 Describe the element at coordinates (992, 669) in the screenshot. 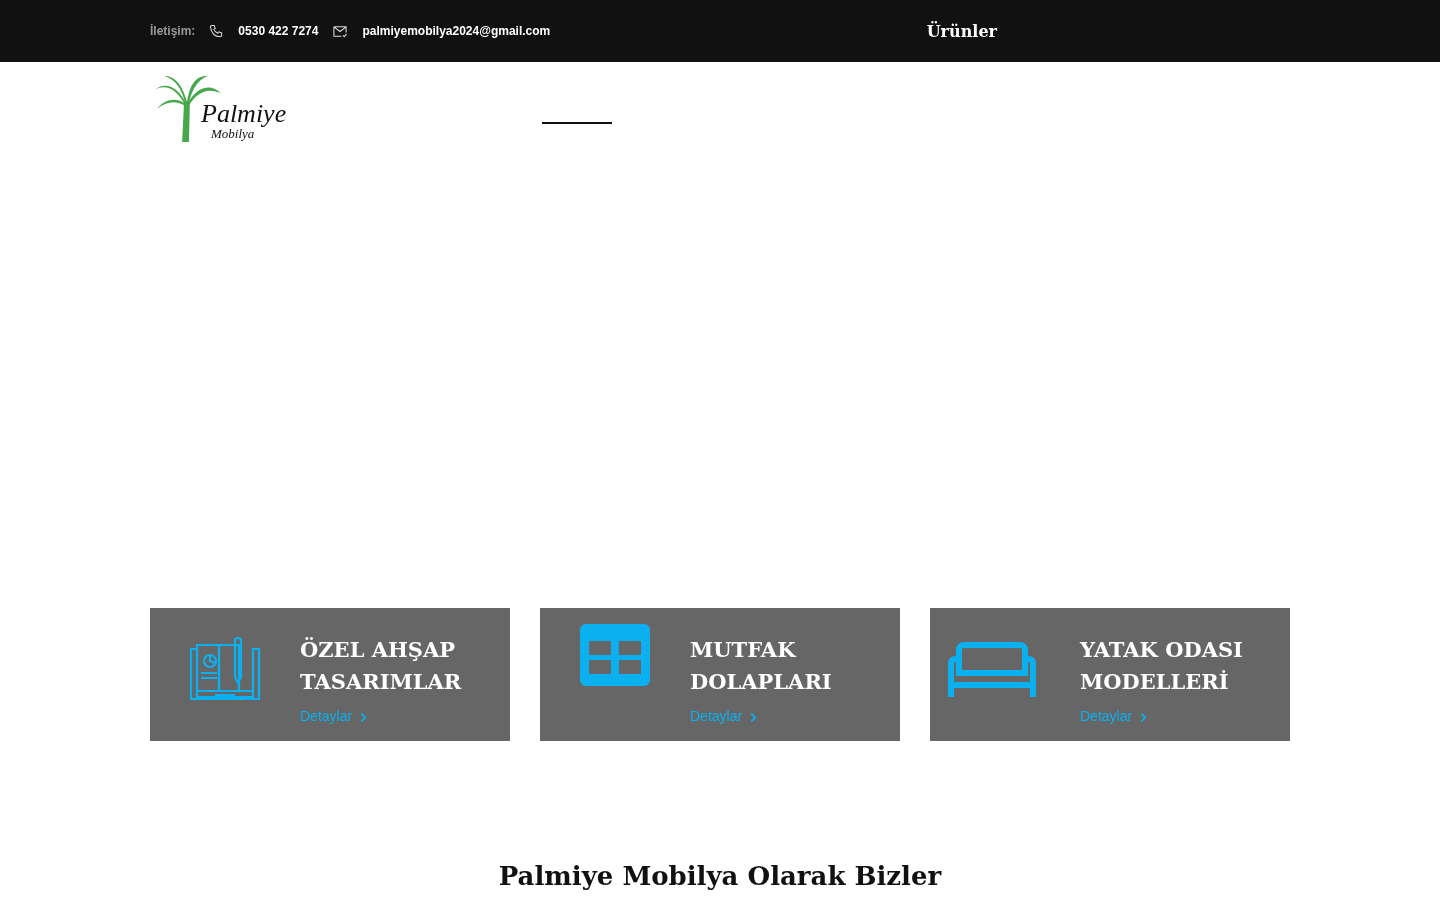

I see `sofa-icon` at that location.